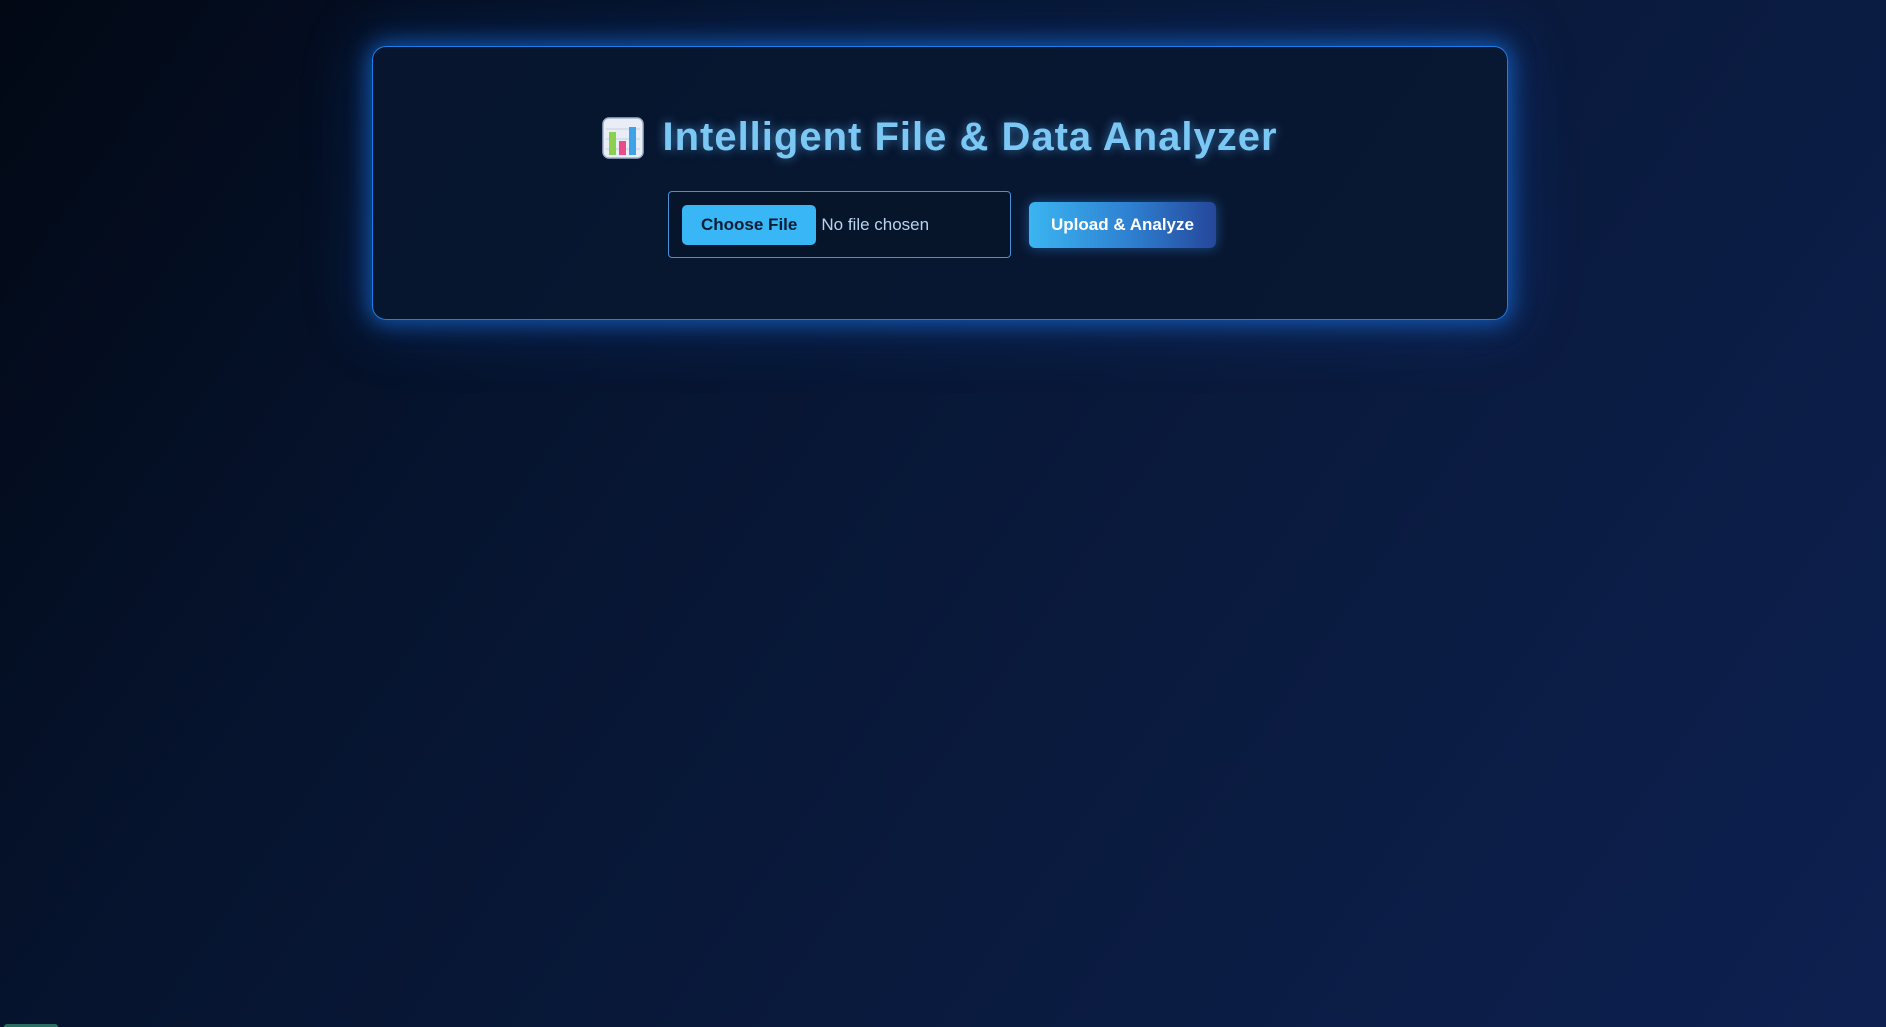 The height and width of the screenshot is (1027, 1886). I want to click on file-input: Choose File No file chosen, so click(839, 224).